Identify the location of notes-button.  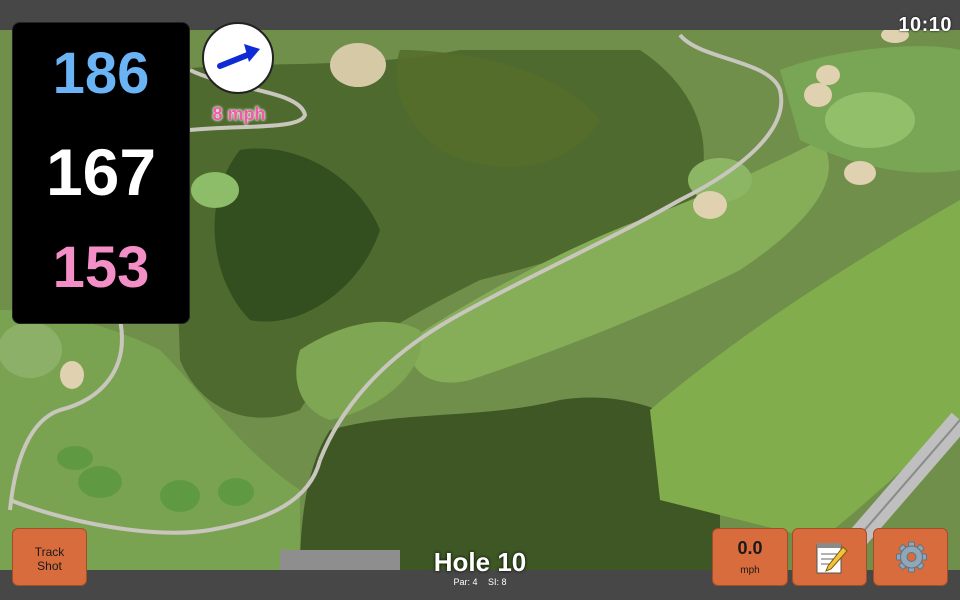
(829, 557).